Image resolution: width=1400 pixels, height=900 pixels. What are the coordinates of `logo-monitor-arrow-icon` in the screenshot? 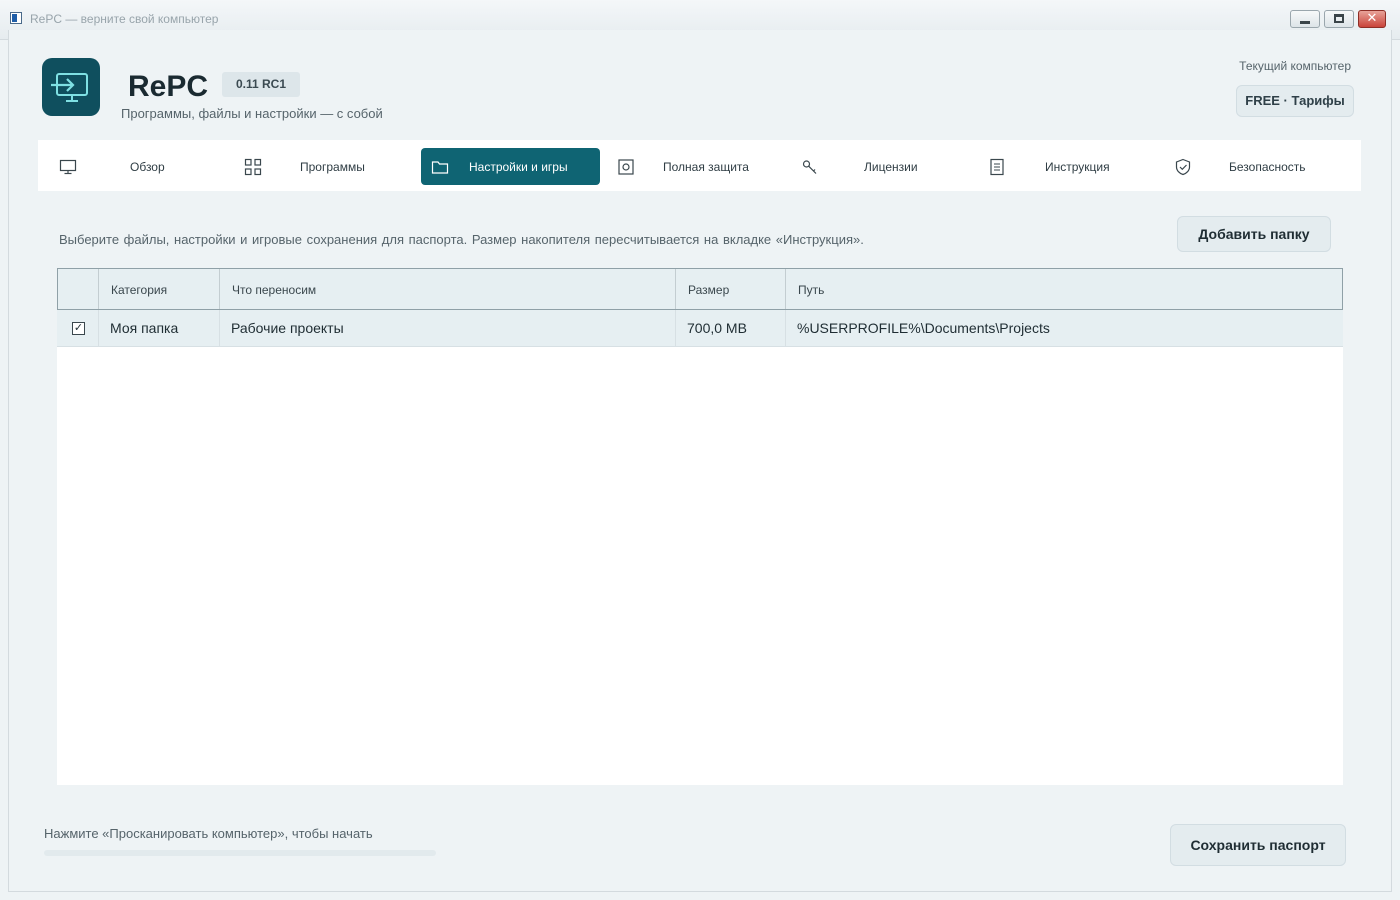 It's located at (69, 87).